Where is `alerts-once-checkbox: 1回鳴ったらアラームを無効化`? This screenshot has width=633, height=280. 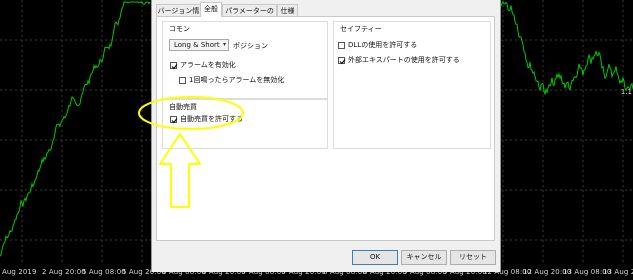
alerts-once-checkbox: 1回鳴ったらアラームを無効化 is located at coordinates (231, 80).